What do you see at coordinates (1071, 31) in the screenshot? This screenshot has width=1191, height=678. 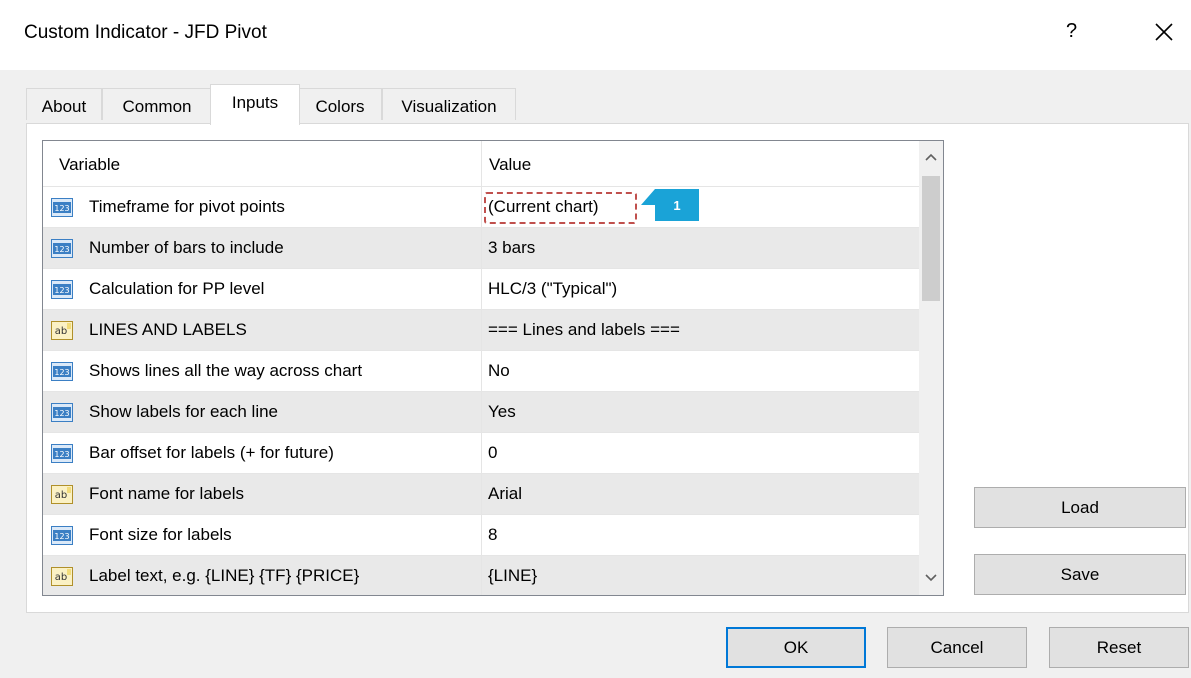 I see `help-button: ?` at bounding box center [1071, 31].